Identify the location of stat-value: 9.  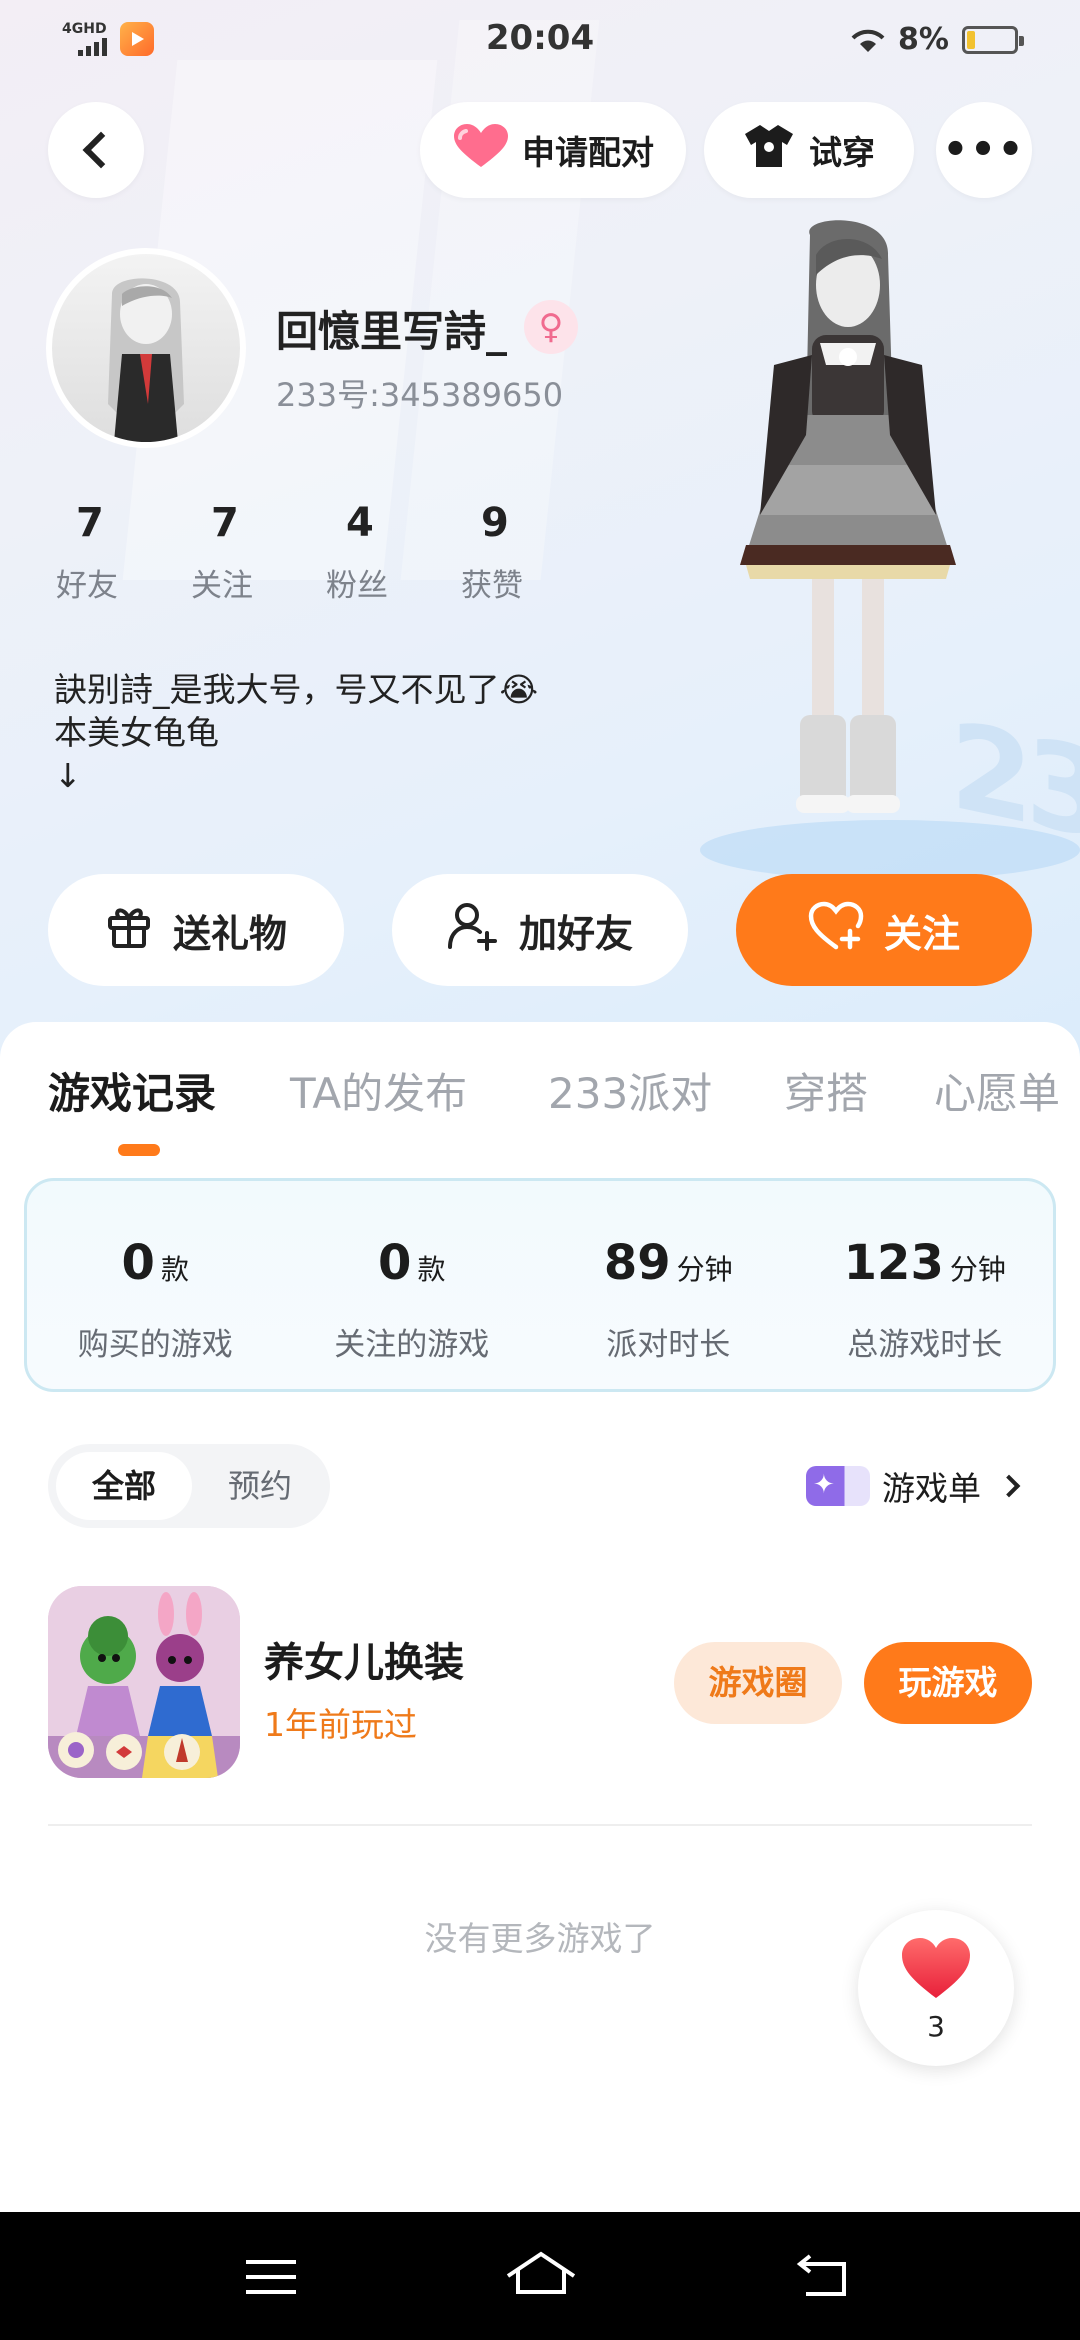
(495, 523).